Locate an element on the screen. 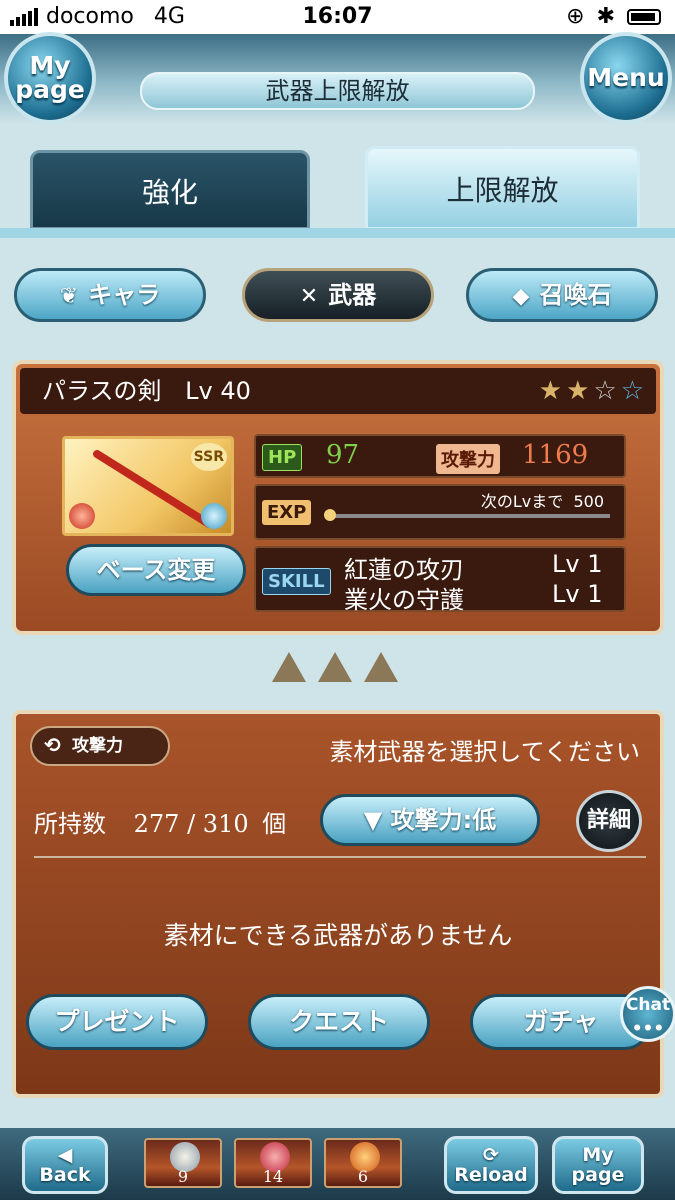  skill-label: SKILL is located at coordinates (296, 581).